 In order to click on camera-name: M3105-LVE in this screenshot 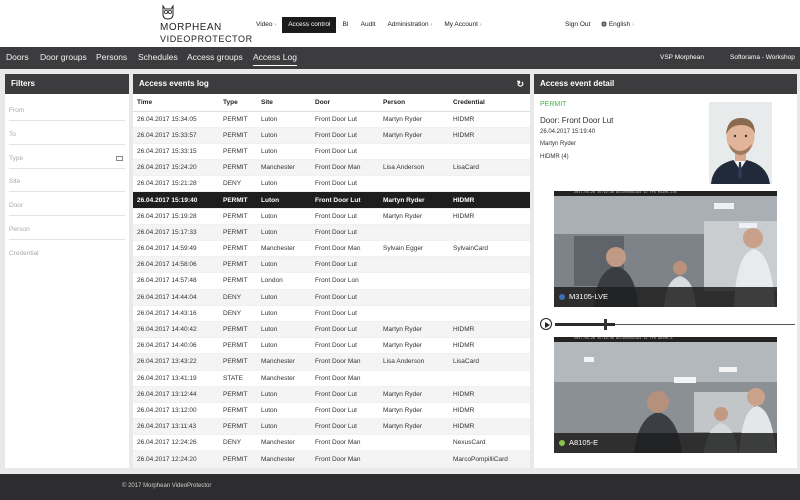, I will do `click(589, 296)`.